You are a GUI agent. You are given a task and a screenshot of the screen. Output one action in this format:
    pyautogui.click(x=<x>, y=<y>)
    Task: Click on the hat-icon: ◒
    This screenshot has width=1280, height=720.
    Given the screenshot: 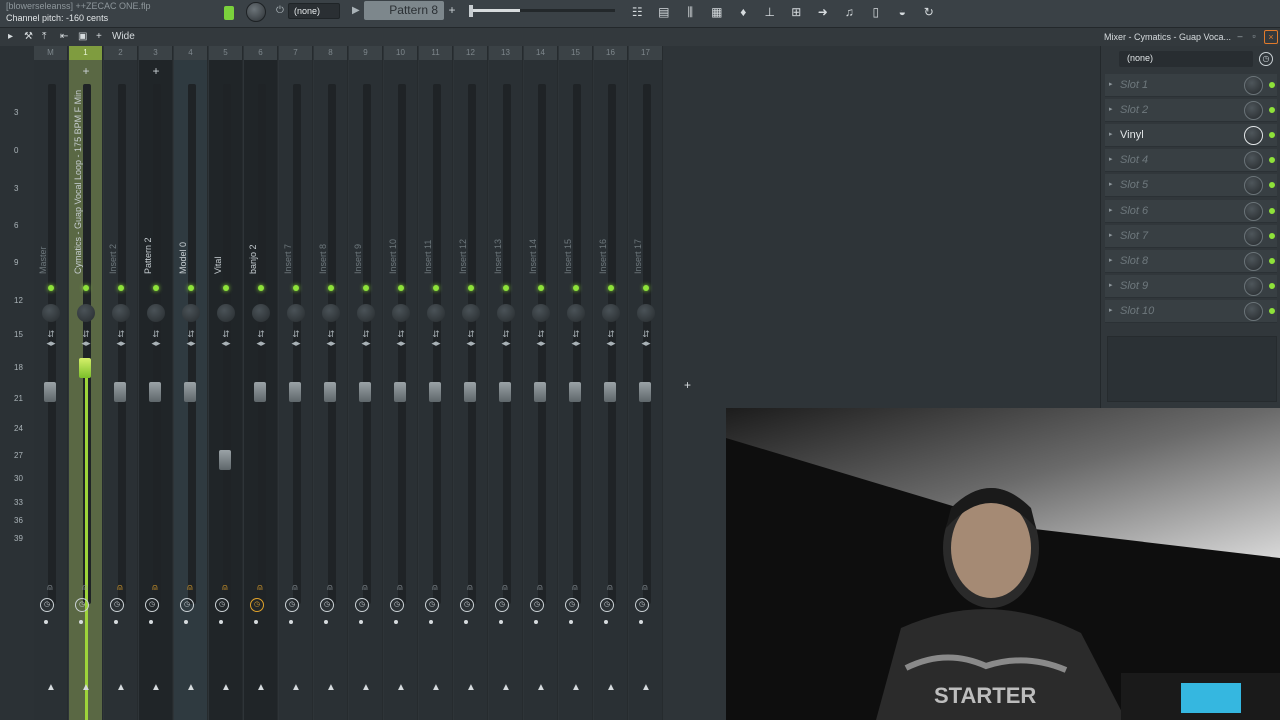 What is the action you would take?
    pyautogui.click(x=902, y=12)
    